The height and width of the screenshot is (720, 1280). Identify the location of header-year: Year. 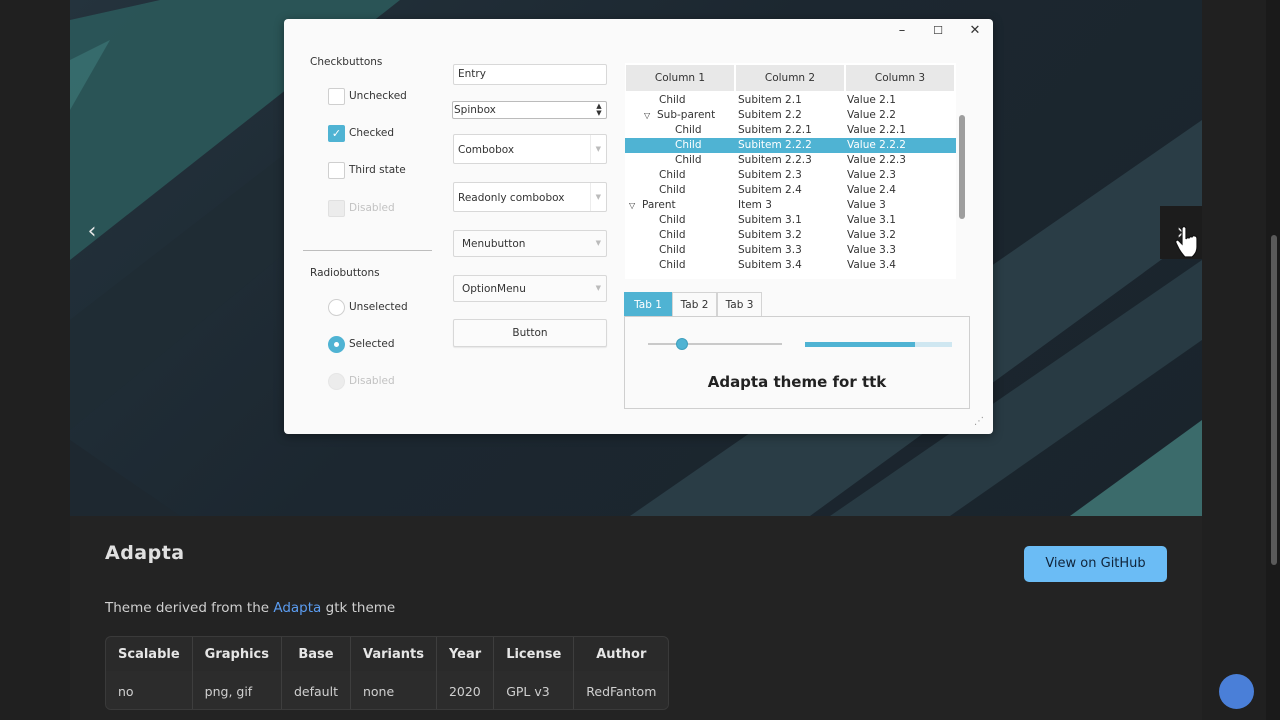
(465, 654).